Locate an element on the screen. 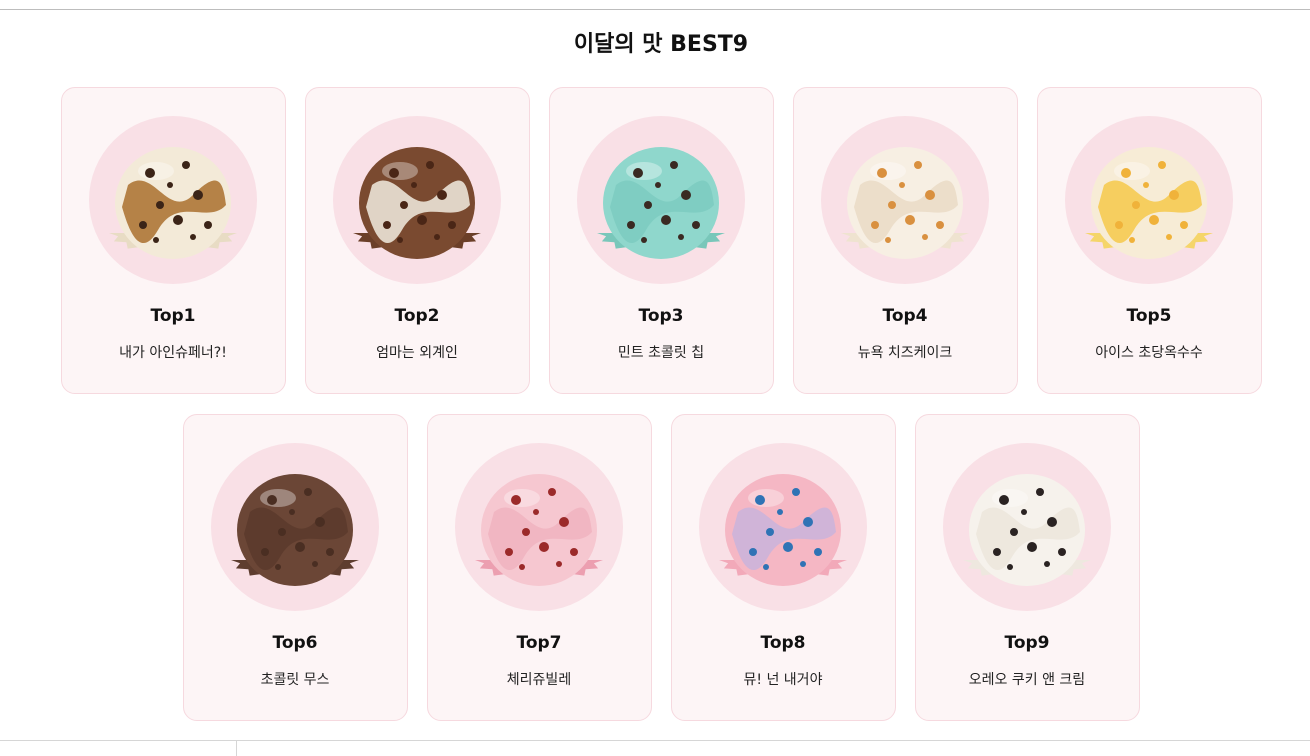 This screenshot has height=756, width=1310. flavor-rank: Top5 is located at coordinates (1149, 316).